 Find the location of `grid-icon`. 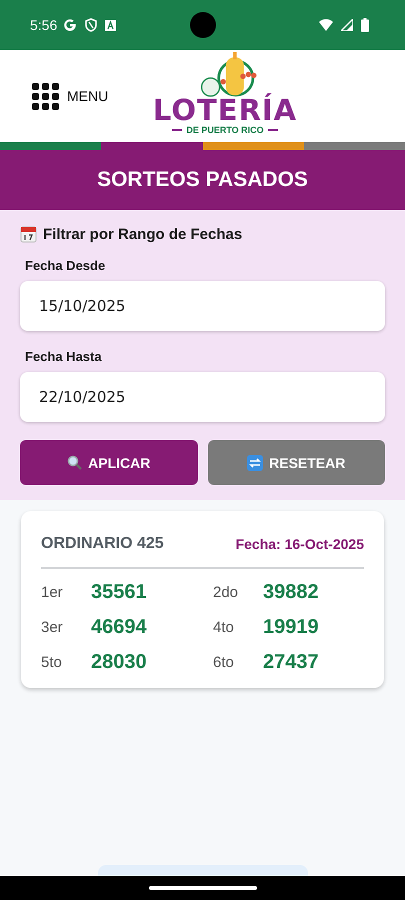

grid-icon is located at coordinates (45, 96).